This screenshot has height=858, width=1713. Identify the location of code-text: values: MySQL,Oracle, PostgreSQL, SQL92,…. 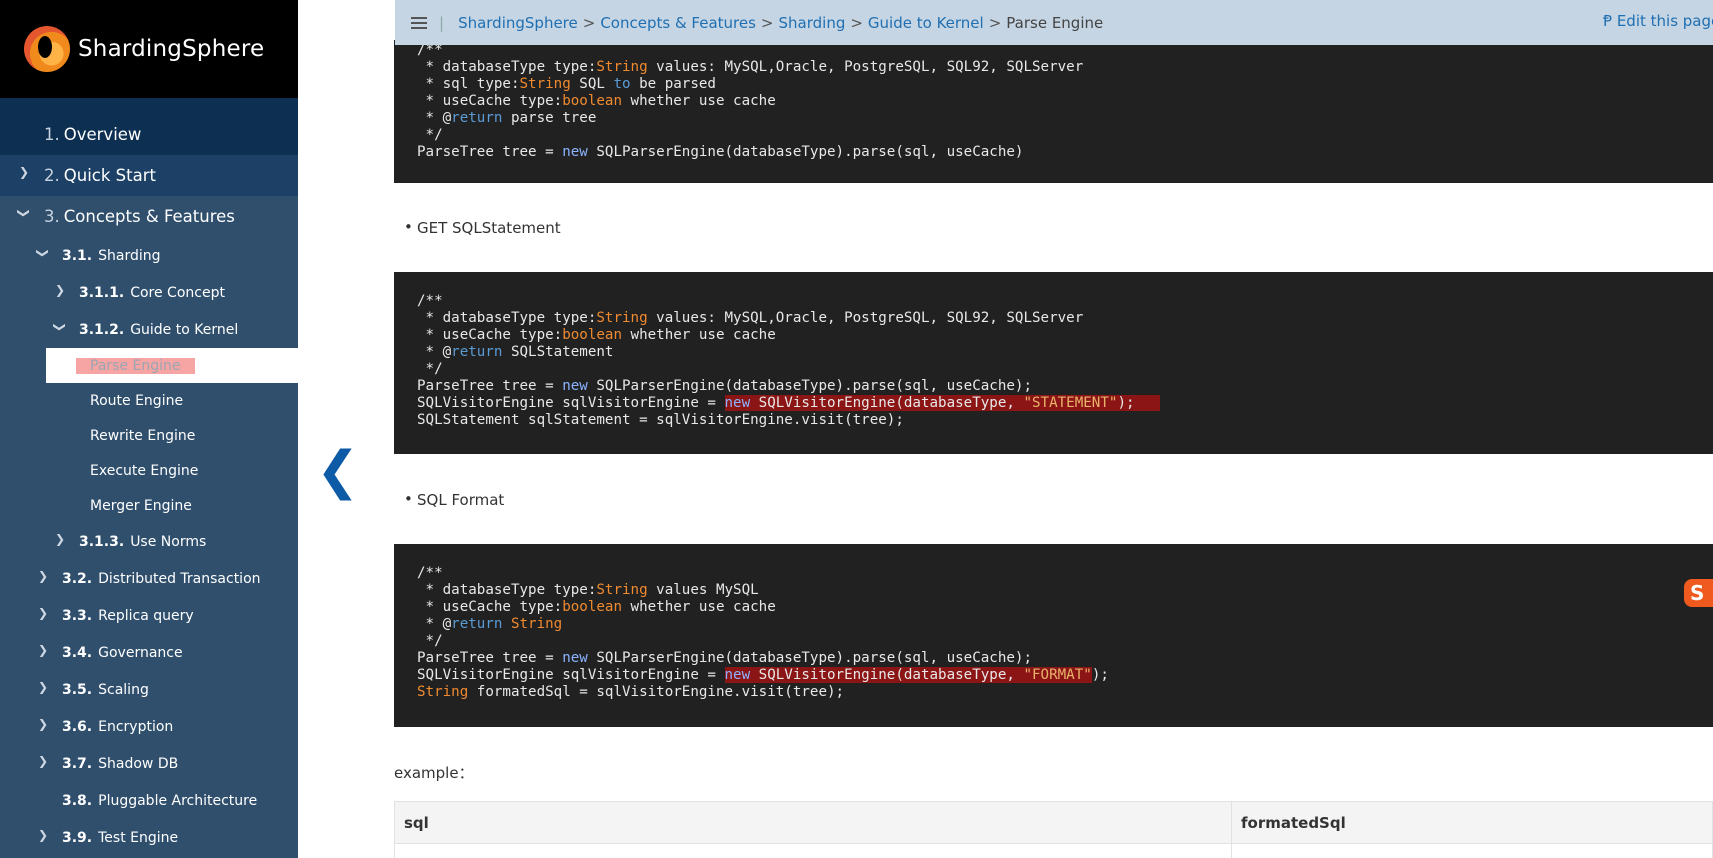
(865, 67).